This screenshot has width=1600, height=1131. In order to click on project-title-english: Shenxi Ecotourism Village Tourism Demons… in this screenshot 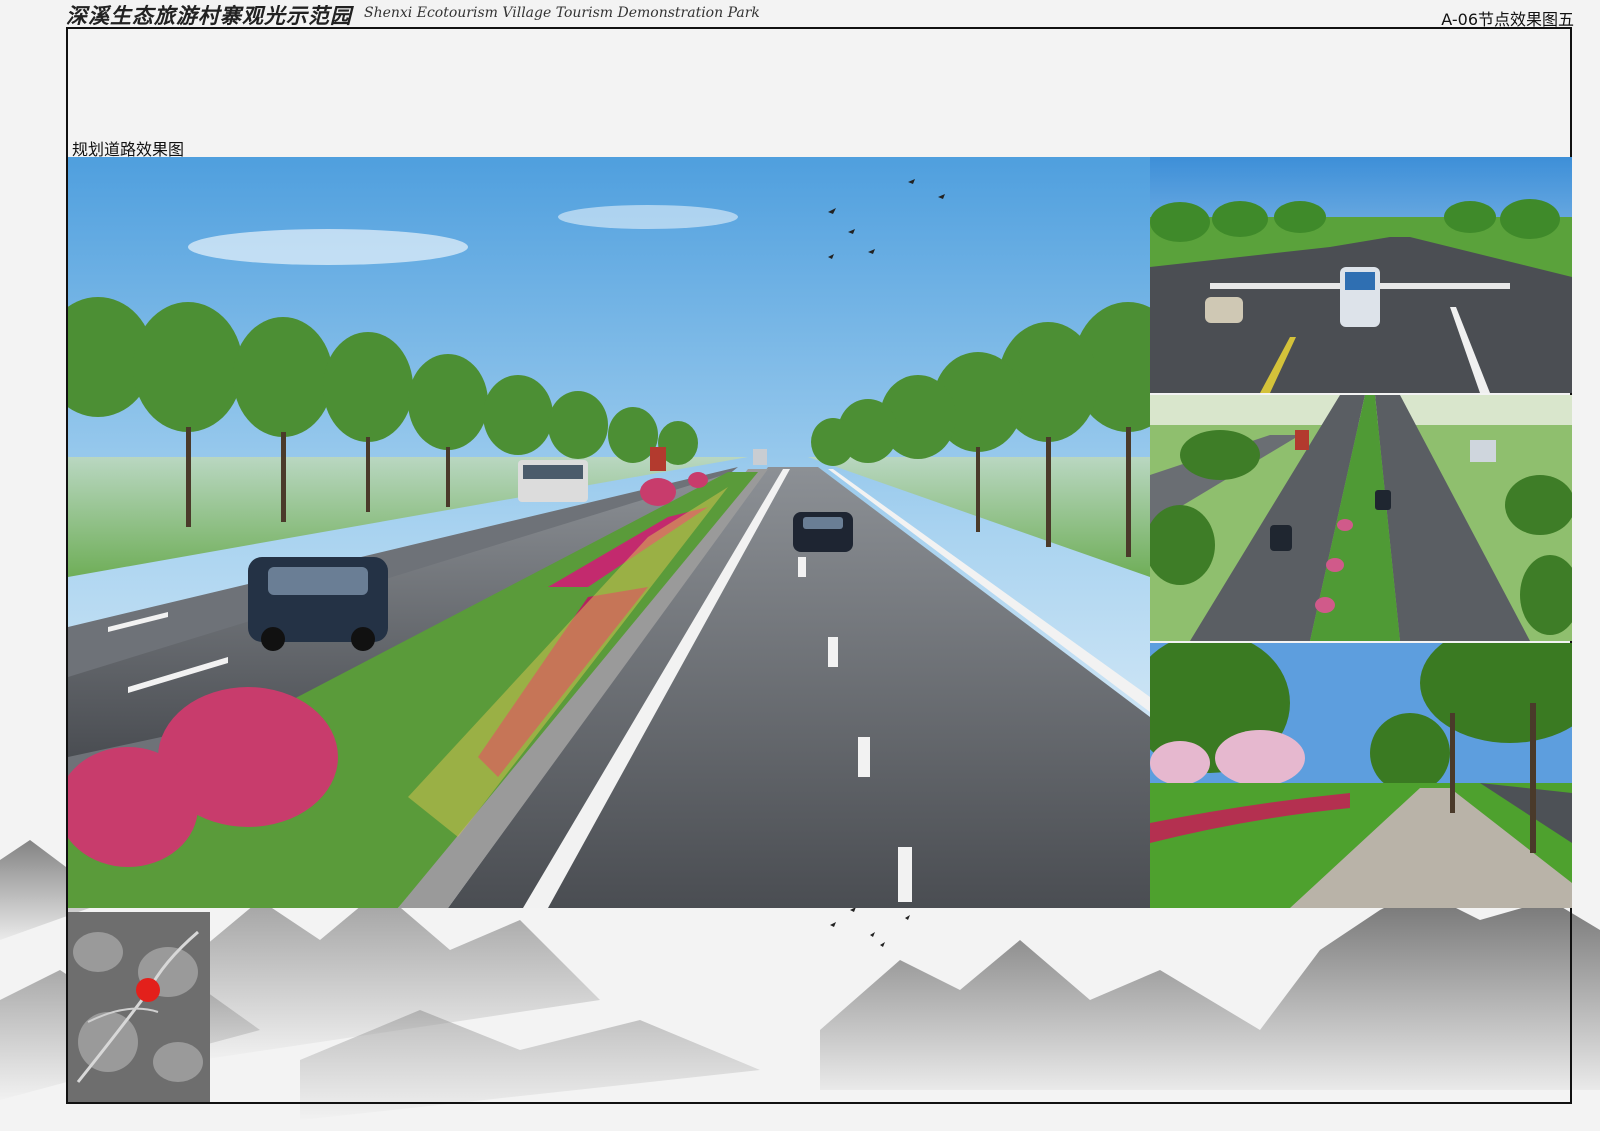, I will do `click(562, 13)`.